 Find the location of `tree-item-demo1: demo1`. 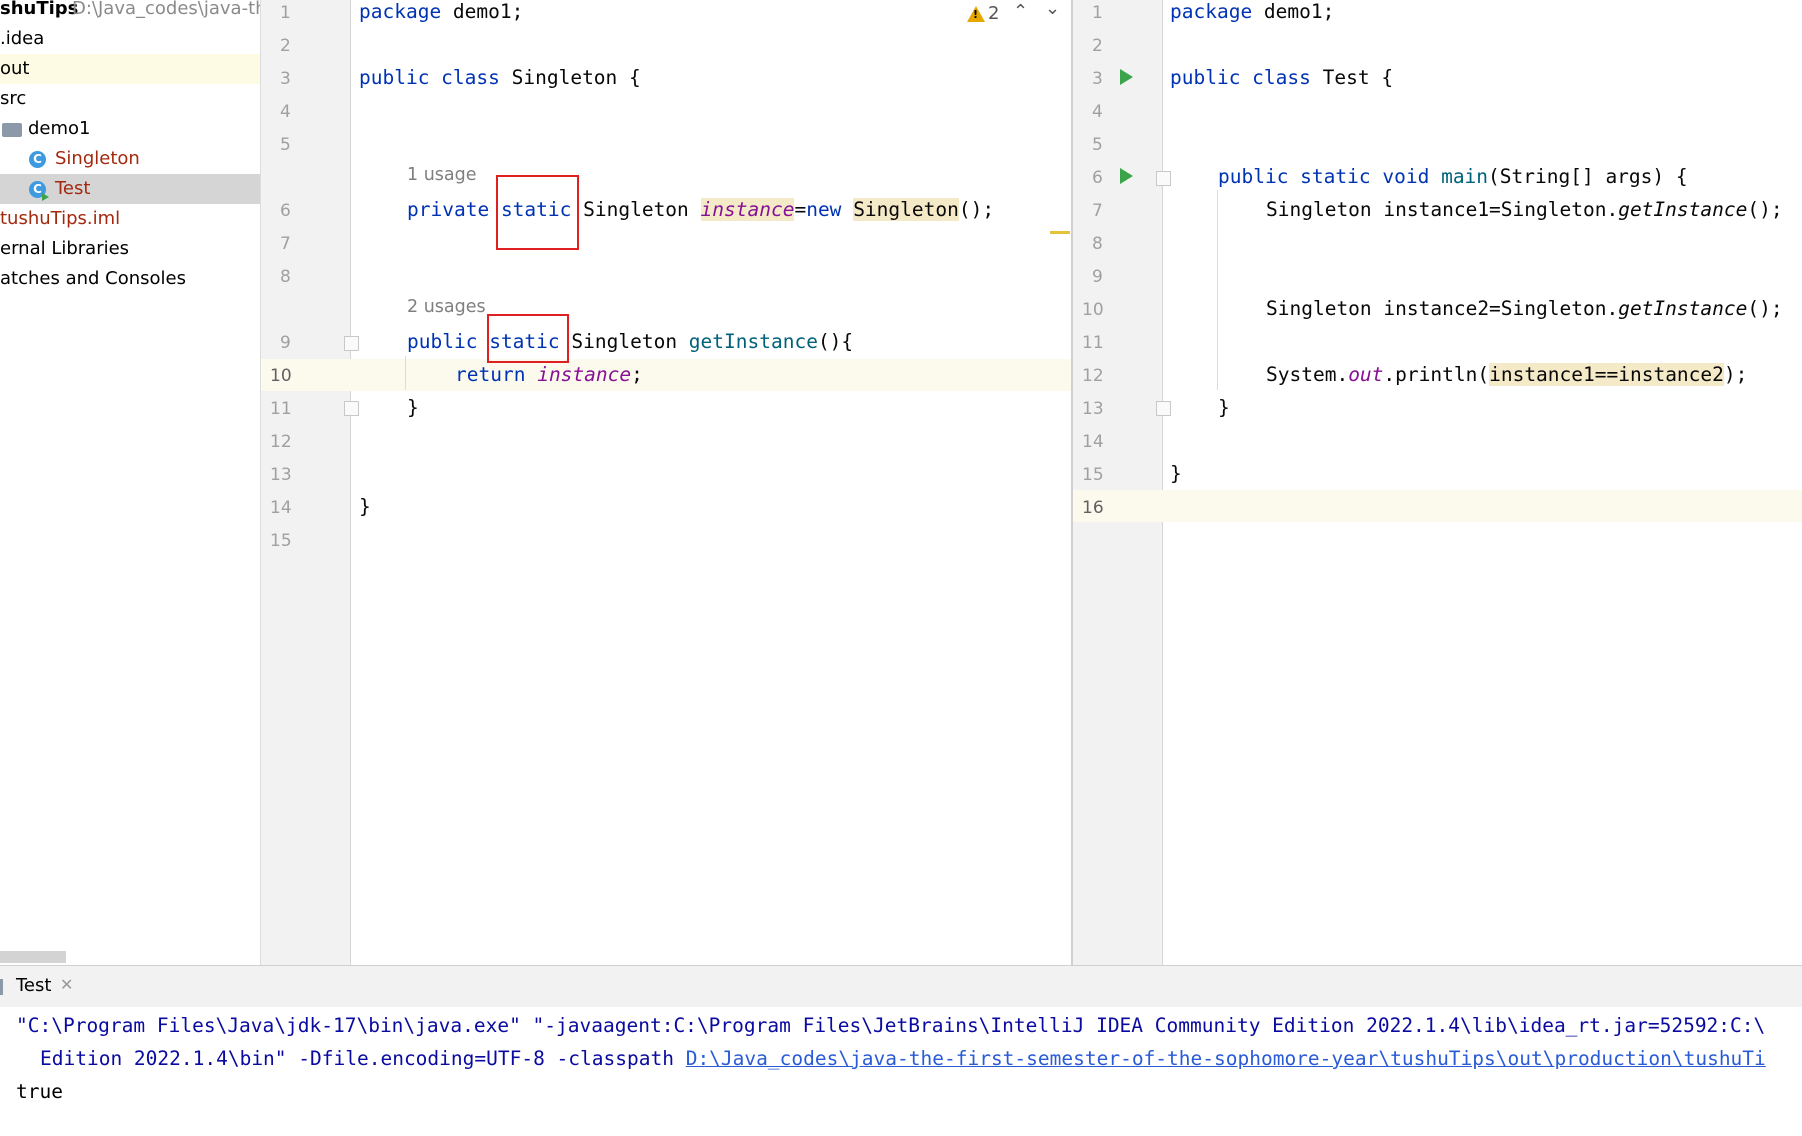

tree-item-demo1: demo1 is located at coordinates (130, 129).